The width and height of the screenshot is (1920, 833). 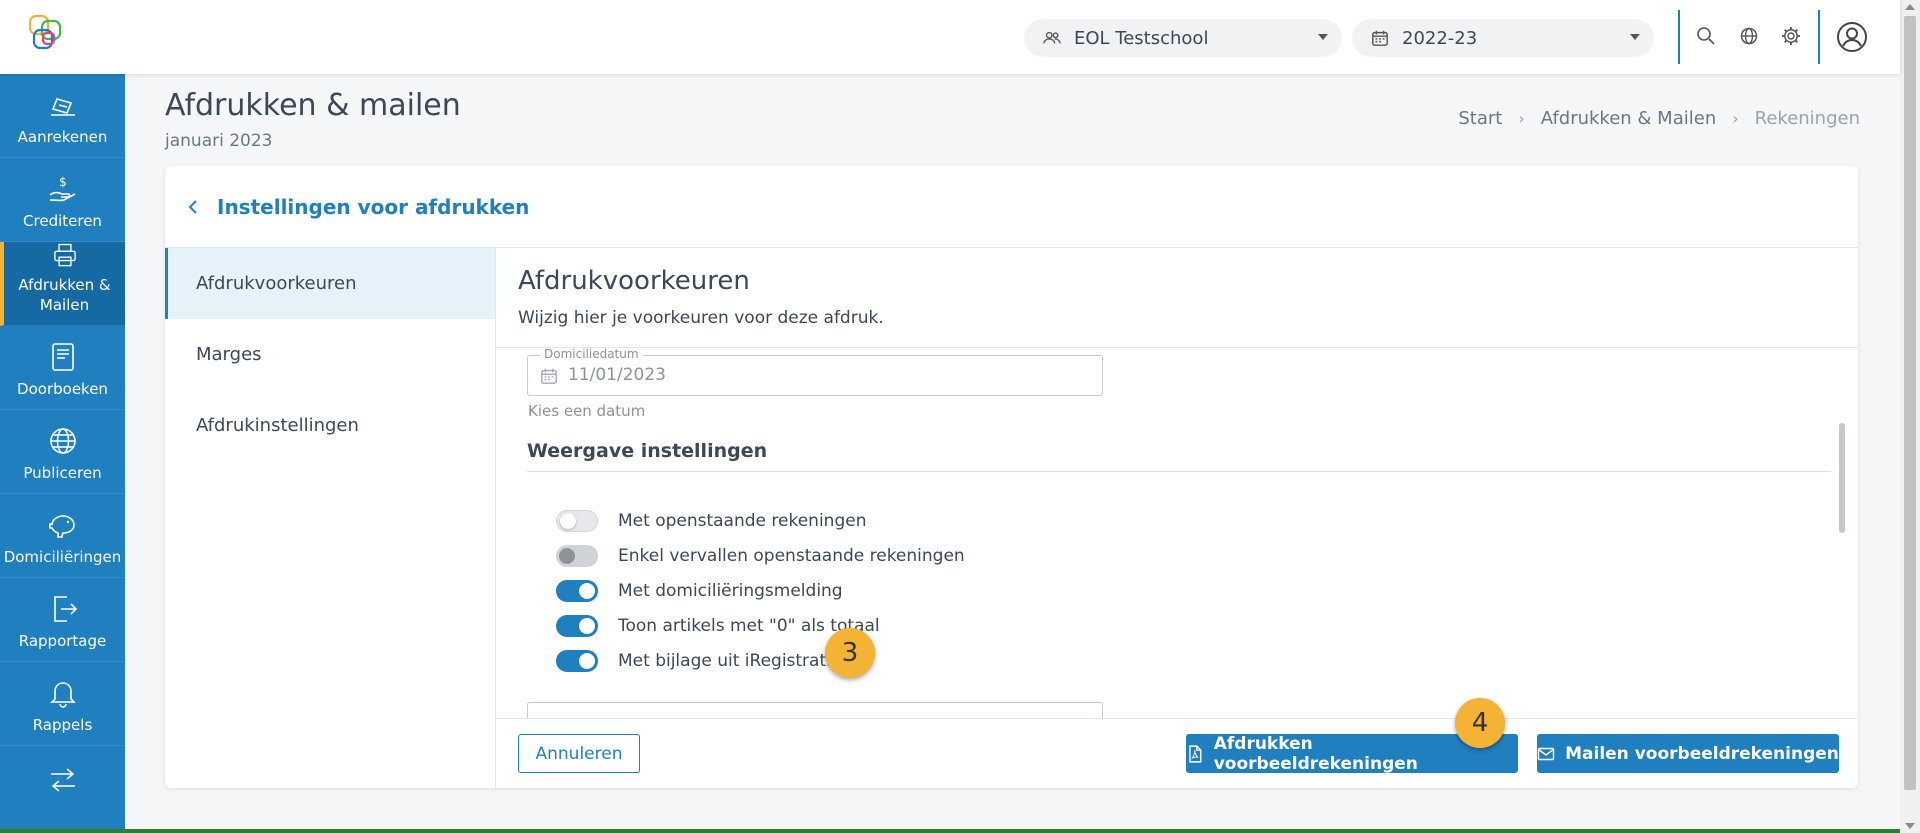 What do you see at coordinates (577, 591) in the screenshot?
I see `toggle-domicilieringsmelding` at bounding box center [577, 591].